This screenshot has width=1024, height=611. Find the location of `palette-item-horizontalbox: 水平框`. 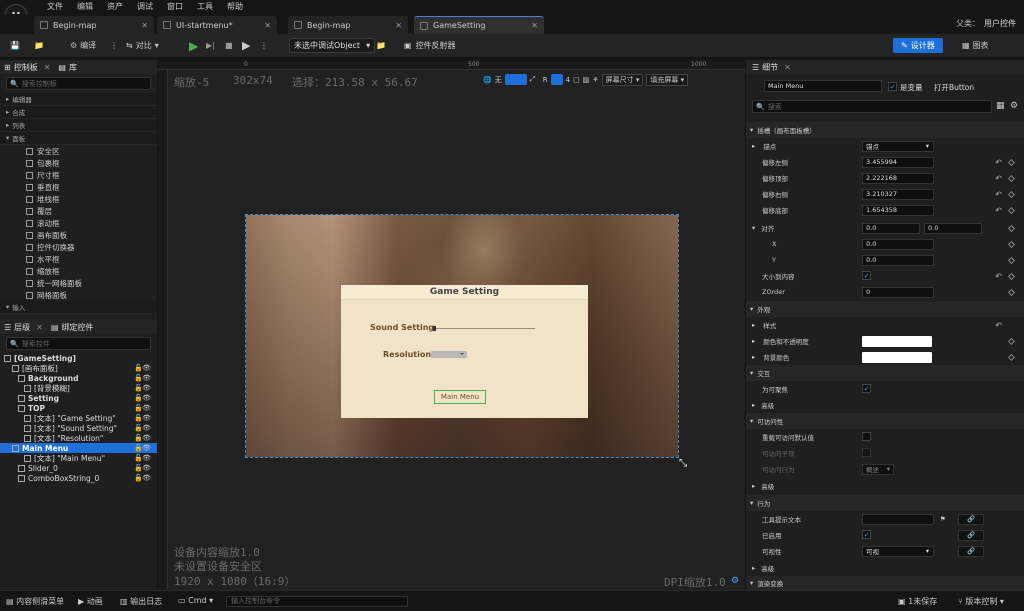

palette-item-horizontalbox: 水平框 is located at coordinates (78, 259).